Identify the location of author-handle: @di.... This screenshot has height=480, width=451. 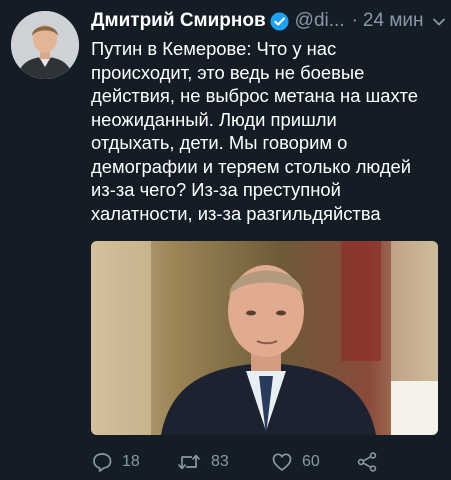
(320, 21).